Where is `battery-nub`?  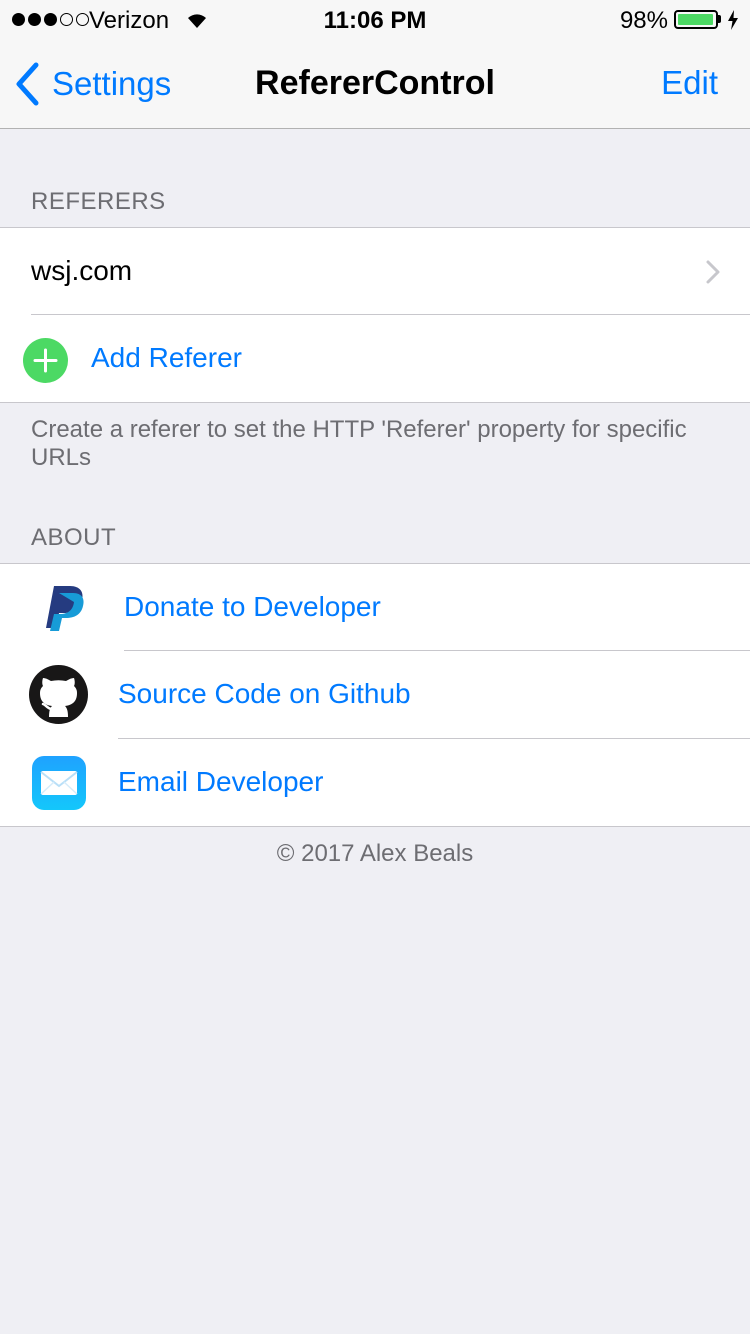
battery-nub is located at coordinates (719, 19).